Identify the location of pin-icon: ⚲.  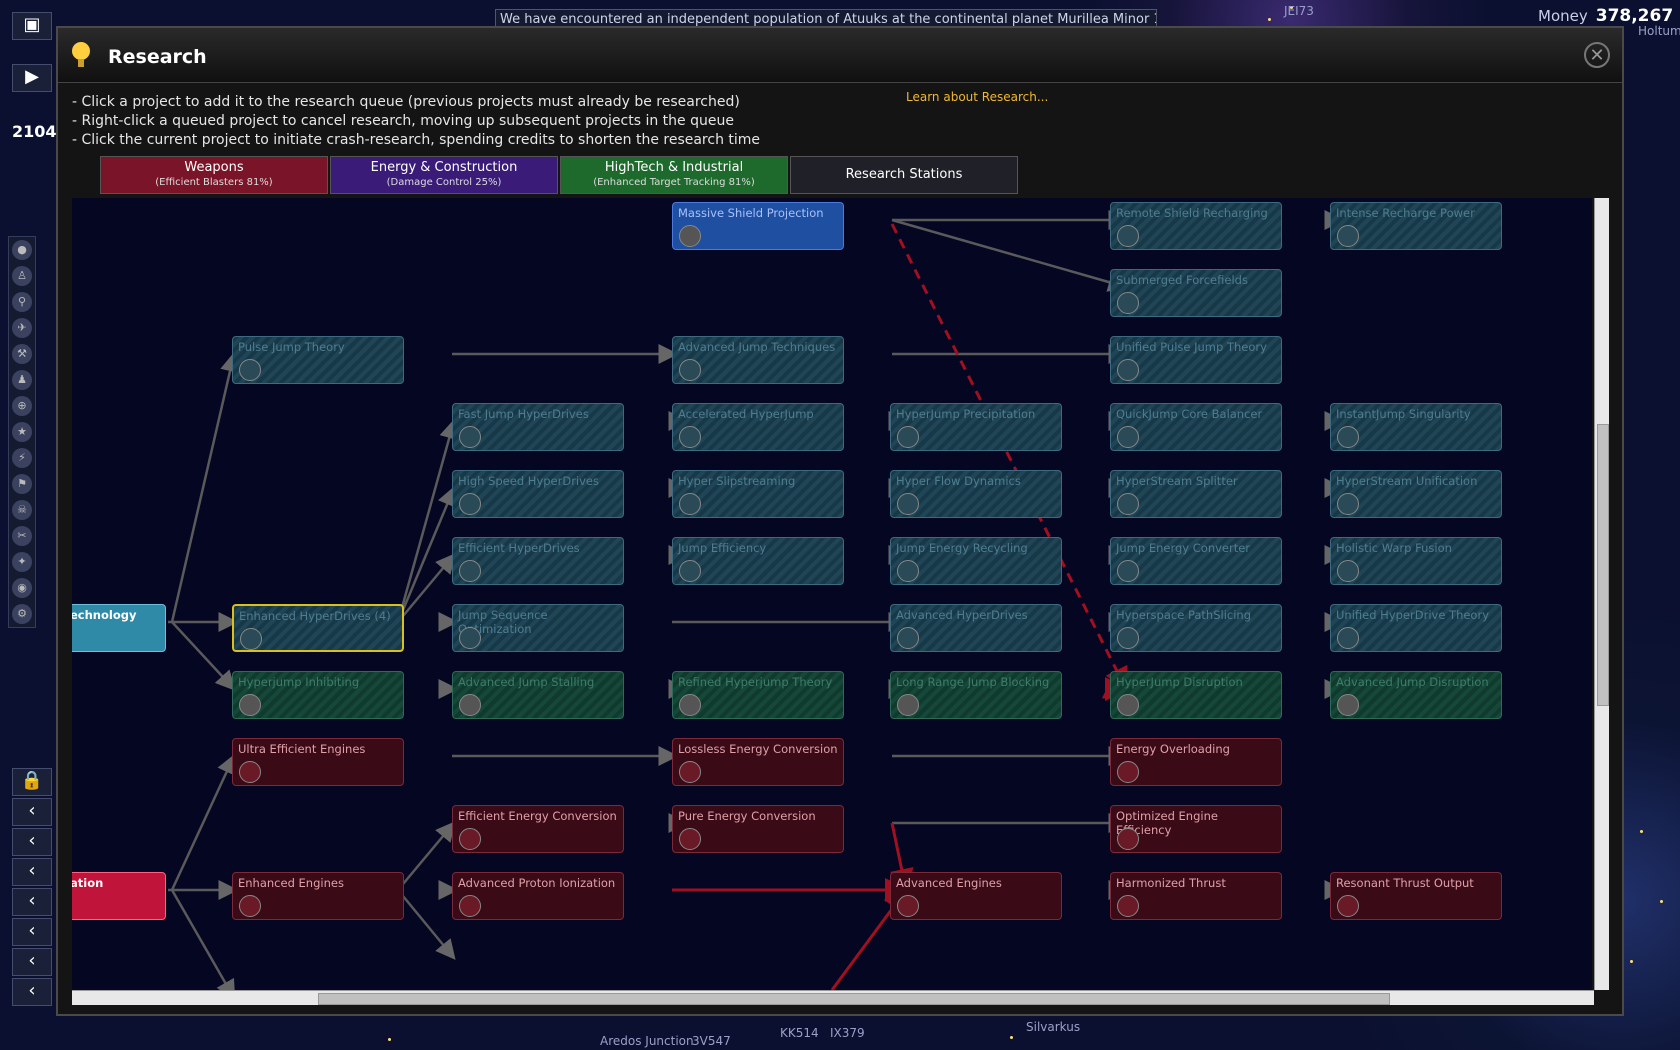
(22, 302).